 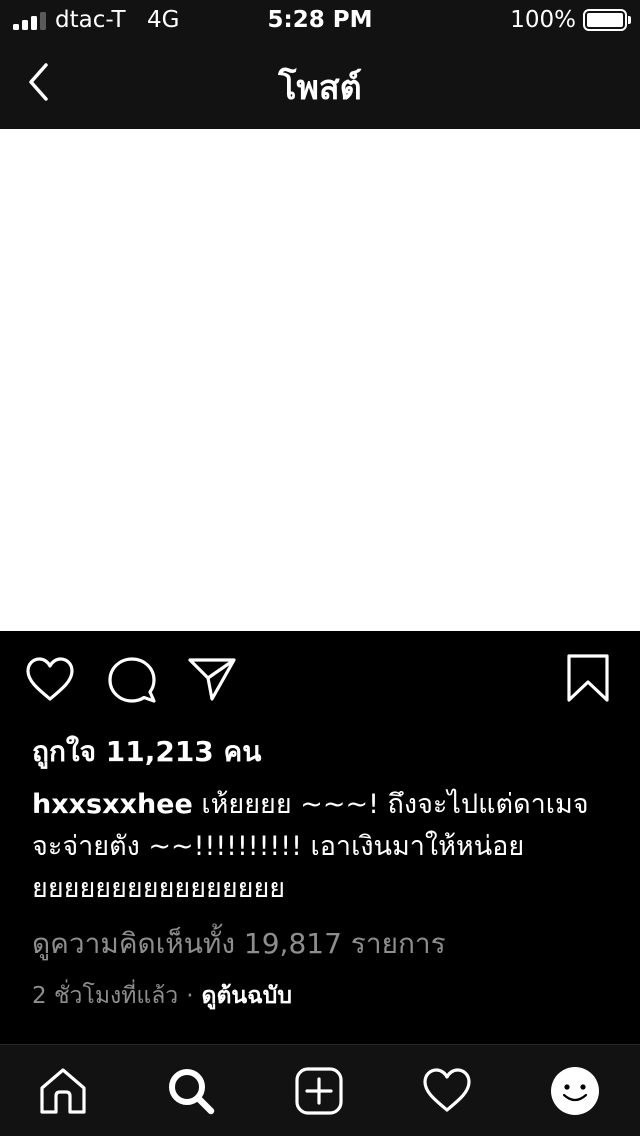 What do you see at coordinates (320, 20) in the screenshot?
I see `status-bar: dtac-T 4G 5:28 PM 100%` at bounding box center [320, 20].